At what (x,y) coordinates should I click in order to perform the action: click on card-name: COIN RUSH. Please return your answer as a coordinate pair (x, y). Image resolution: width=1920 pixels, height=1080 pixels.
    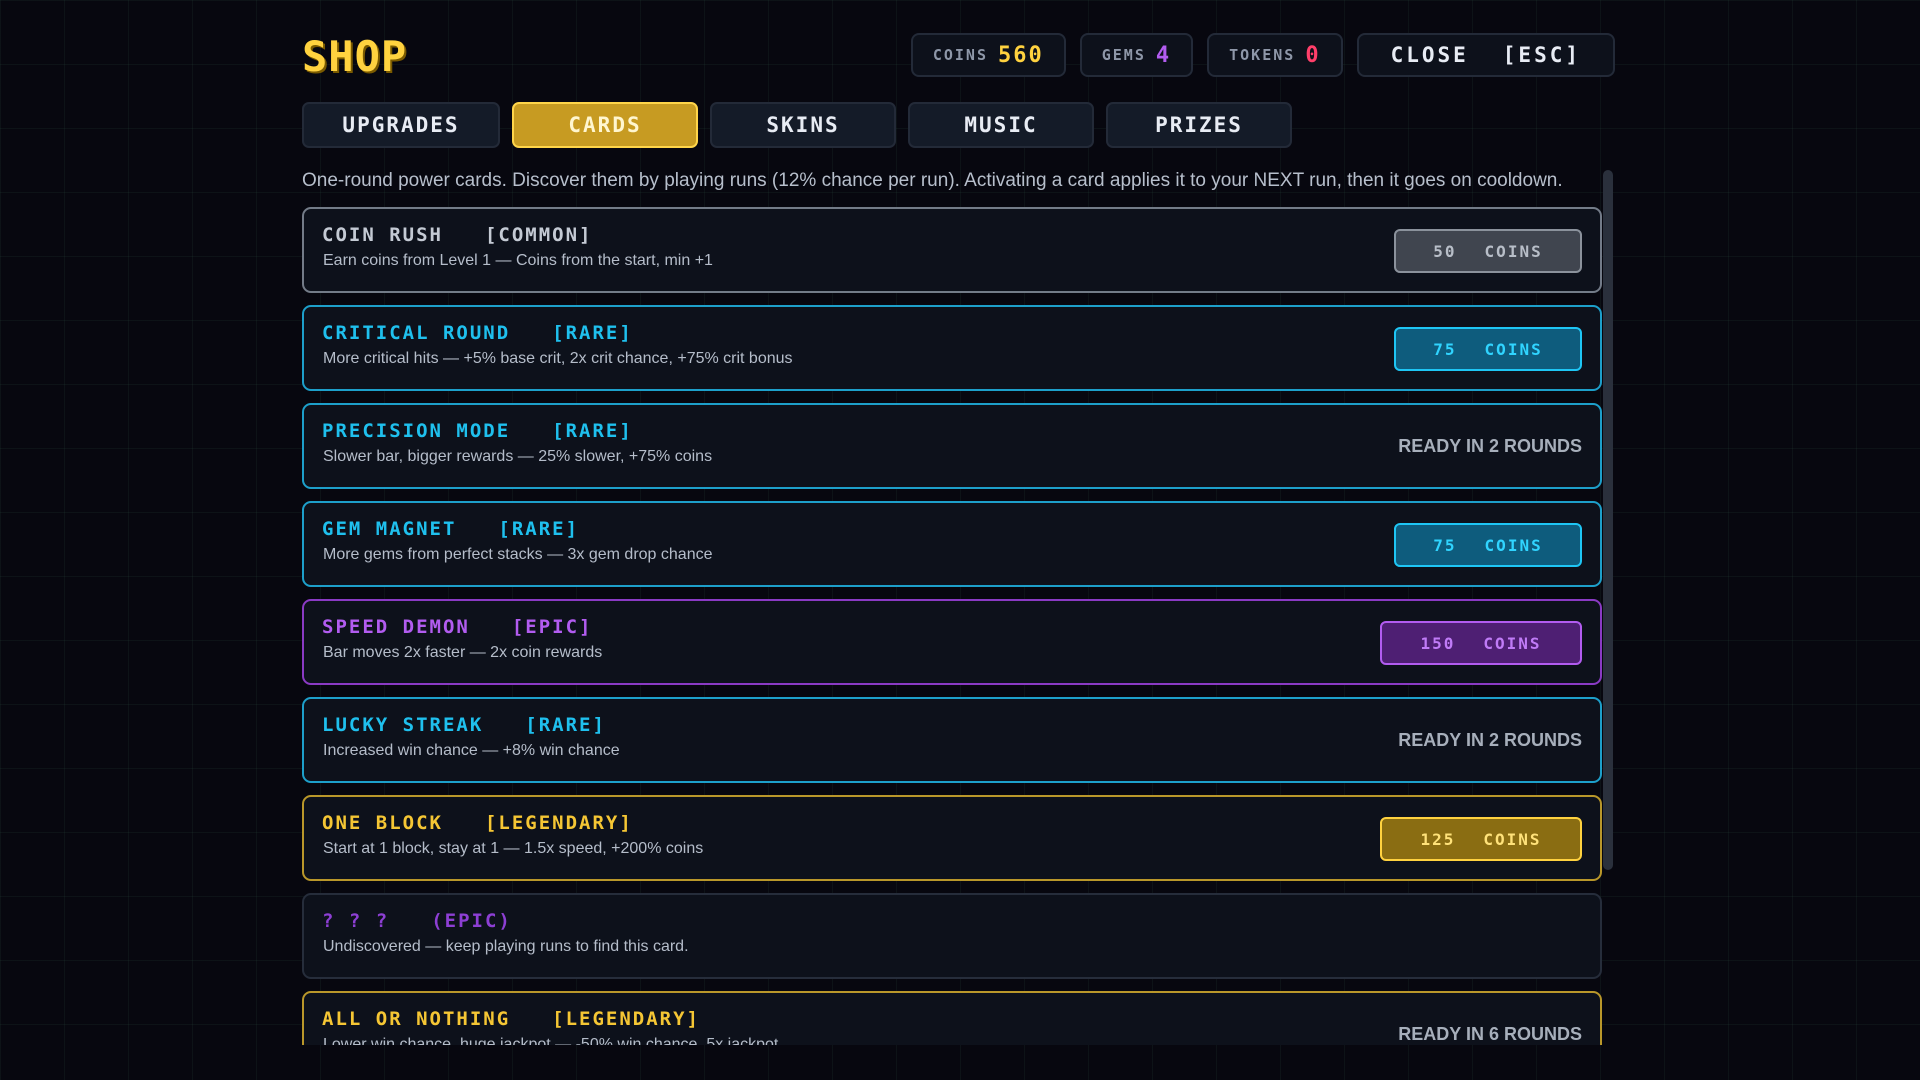
    Looking at the image, I should click on (382, 235).